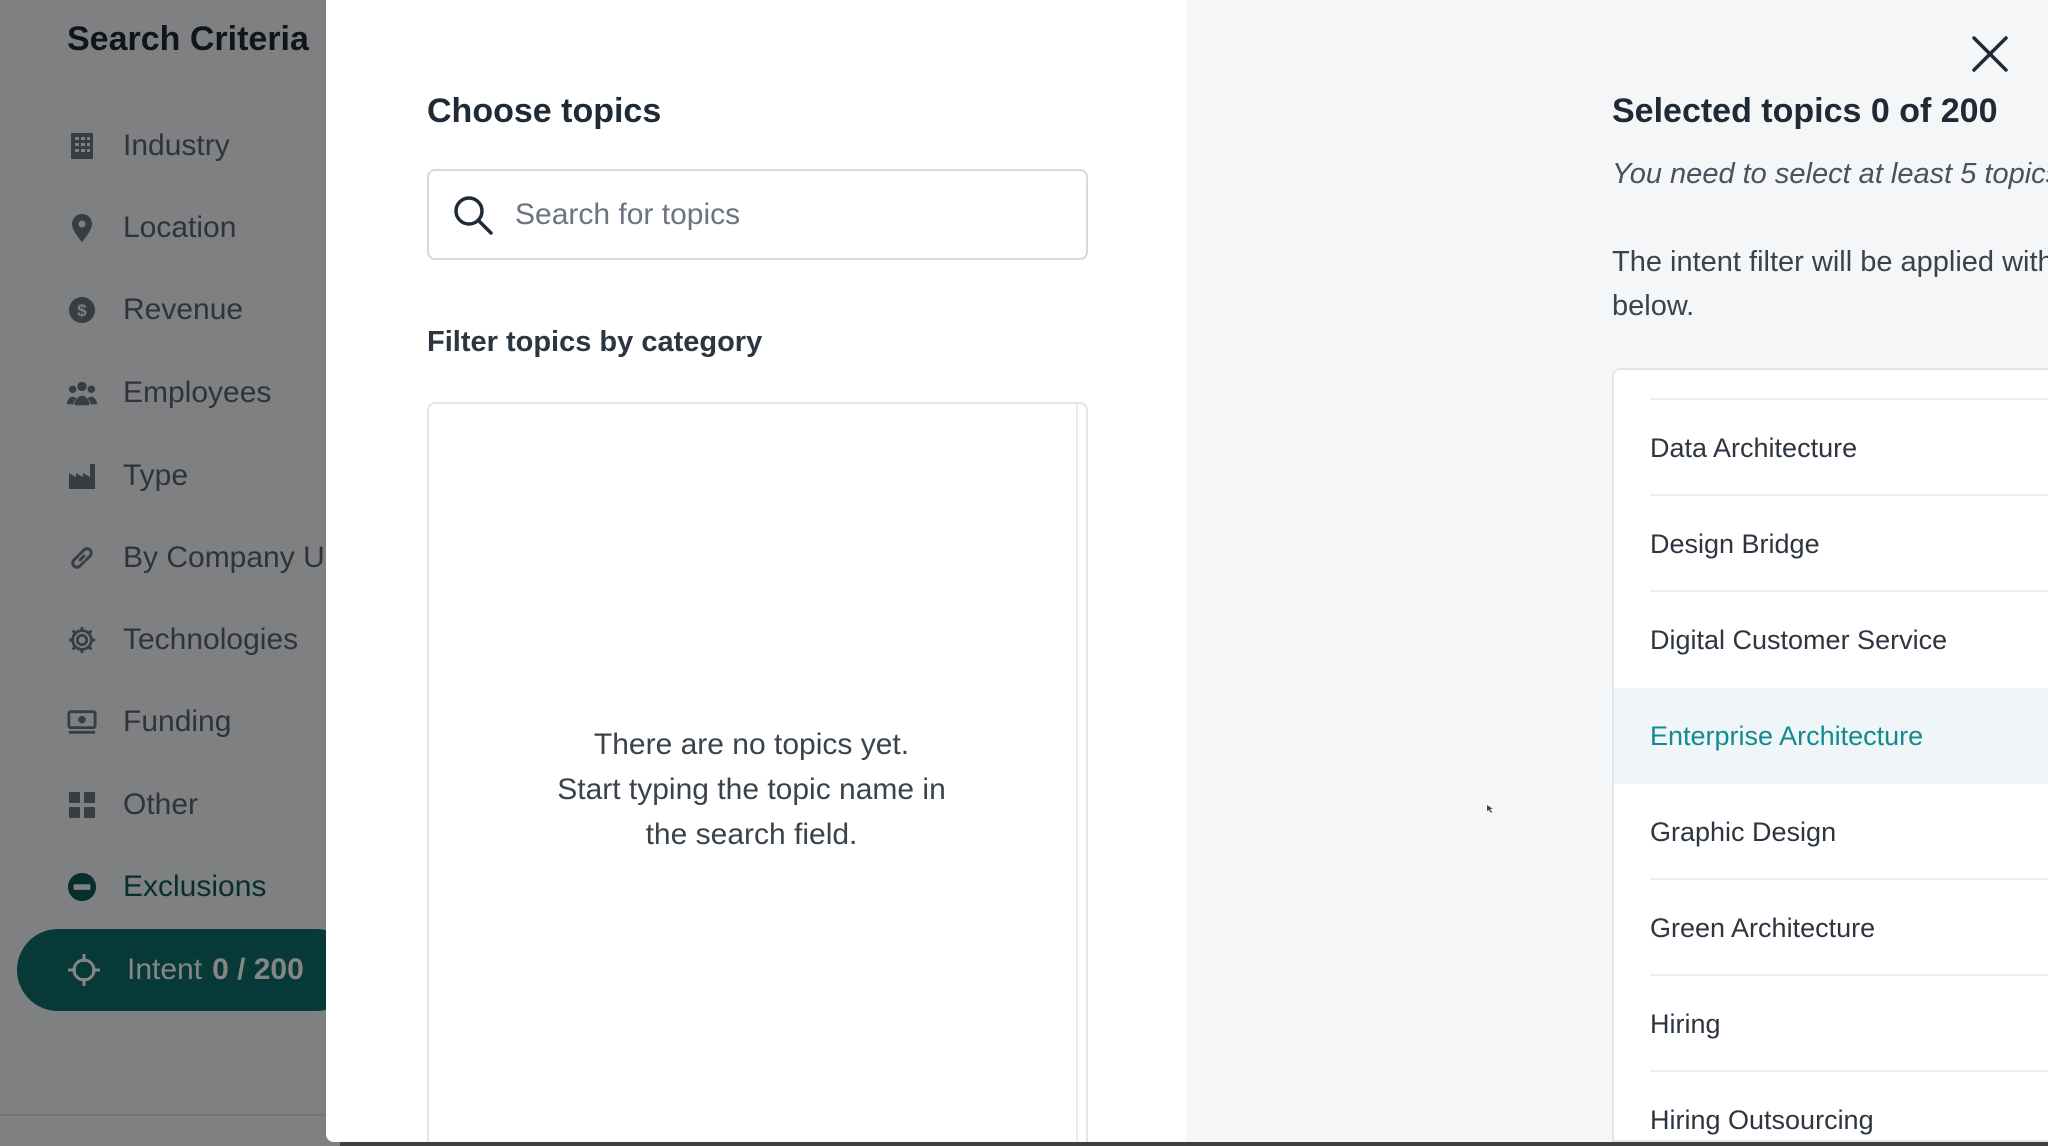  I want to click on topic-label: Data Architecture, so click(1754, 447).